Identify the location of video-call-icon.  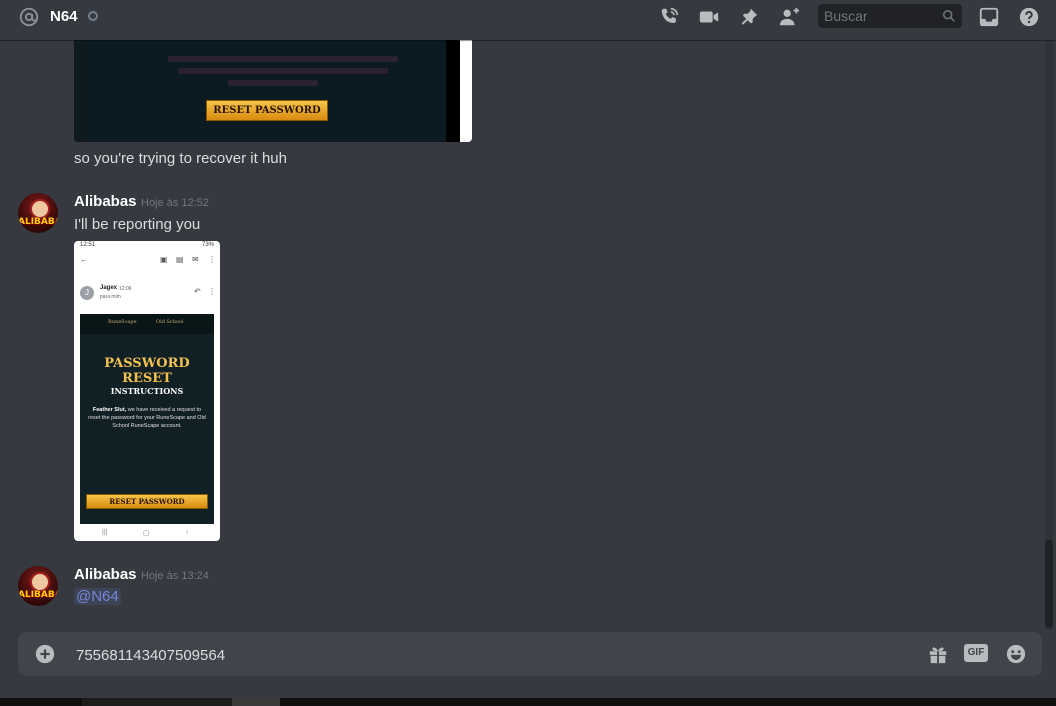
(709, 17).